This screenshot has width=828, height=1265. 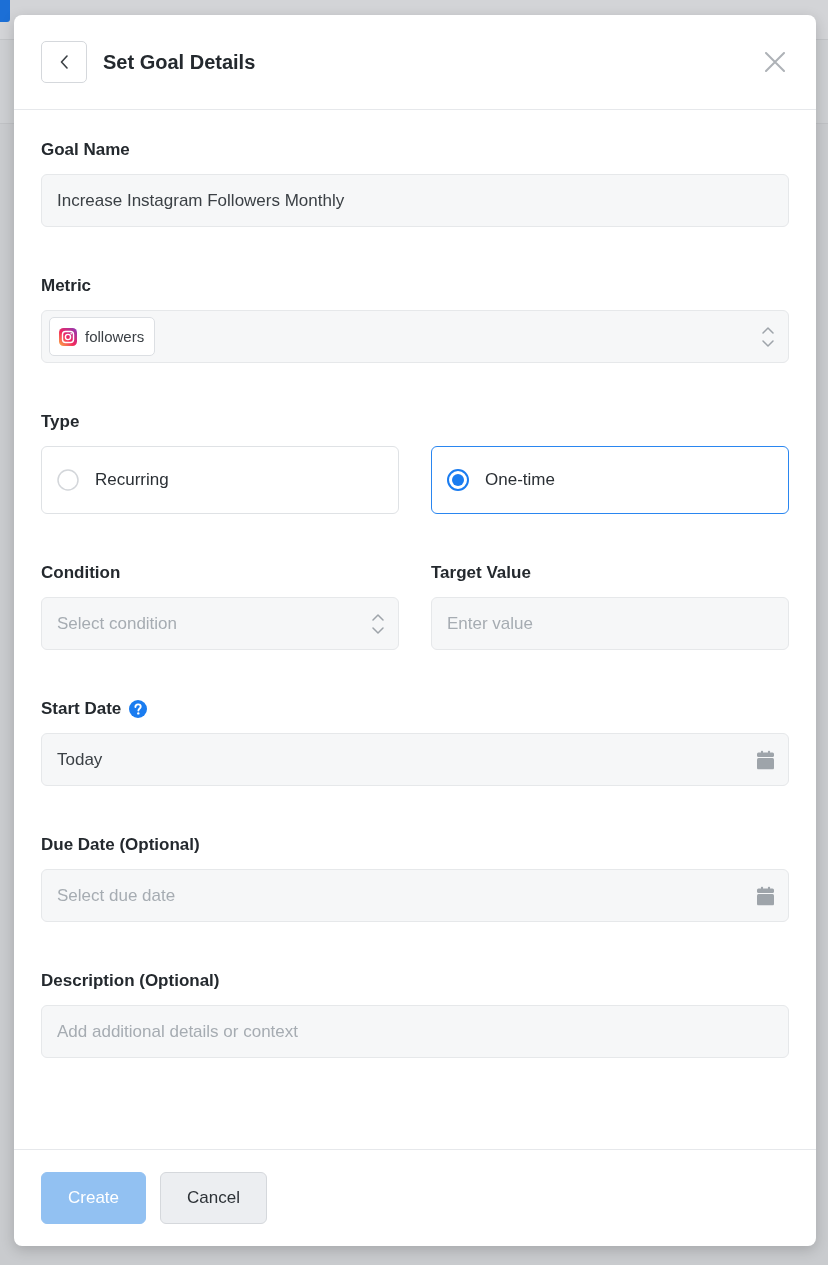 What do you see at coordinates (5, 11) in the screenshot?
I see `button-edge` at bounding box center [5, 11].